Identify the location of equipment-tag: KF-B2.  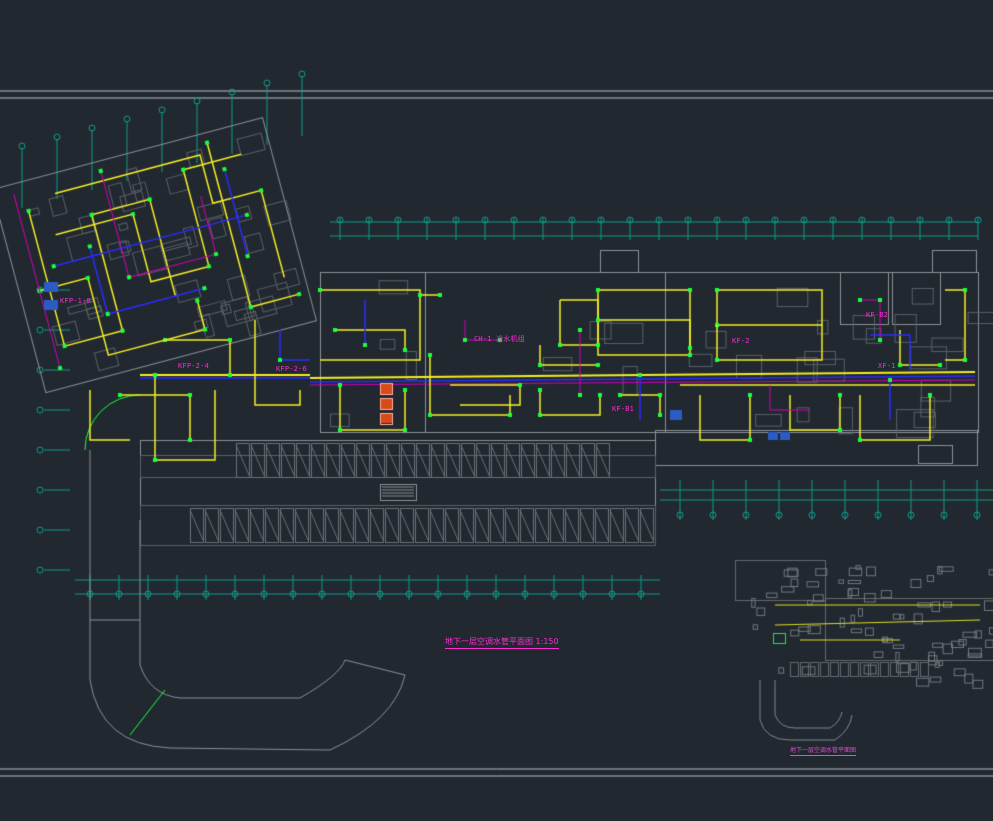
(877, 315).